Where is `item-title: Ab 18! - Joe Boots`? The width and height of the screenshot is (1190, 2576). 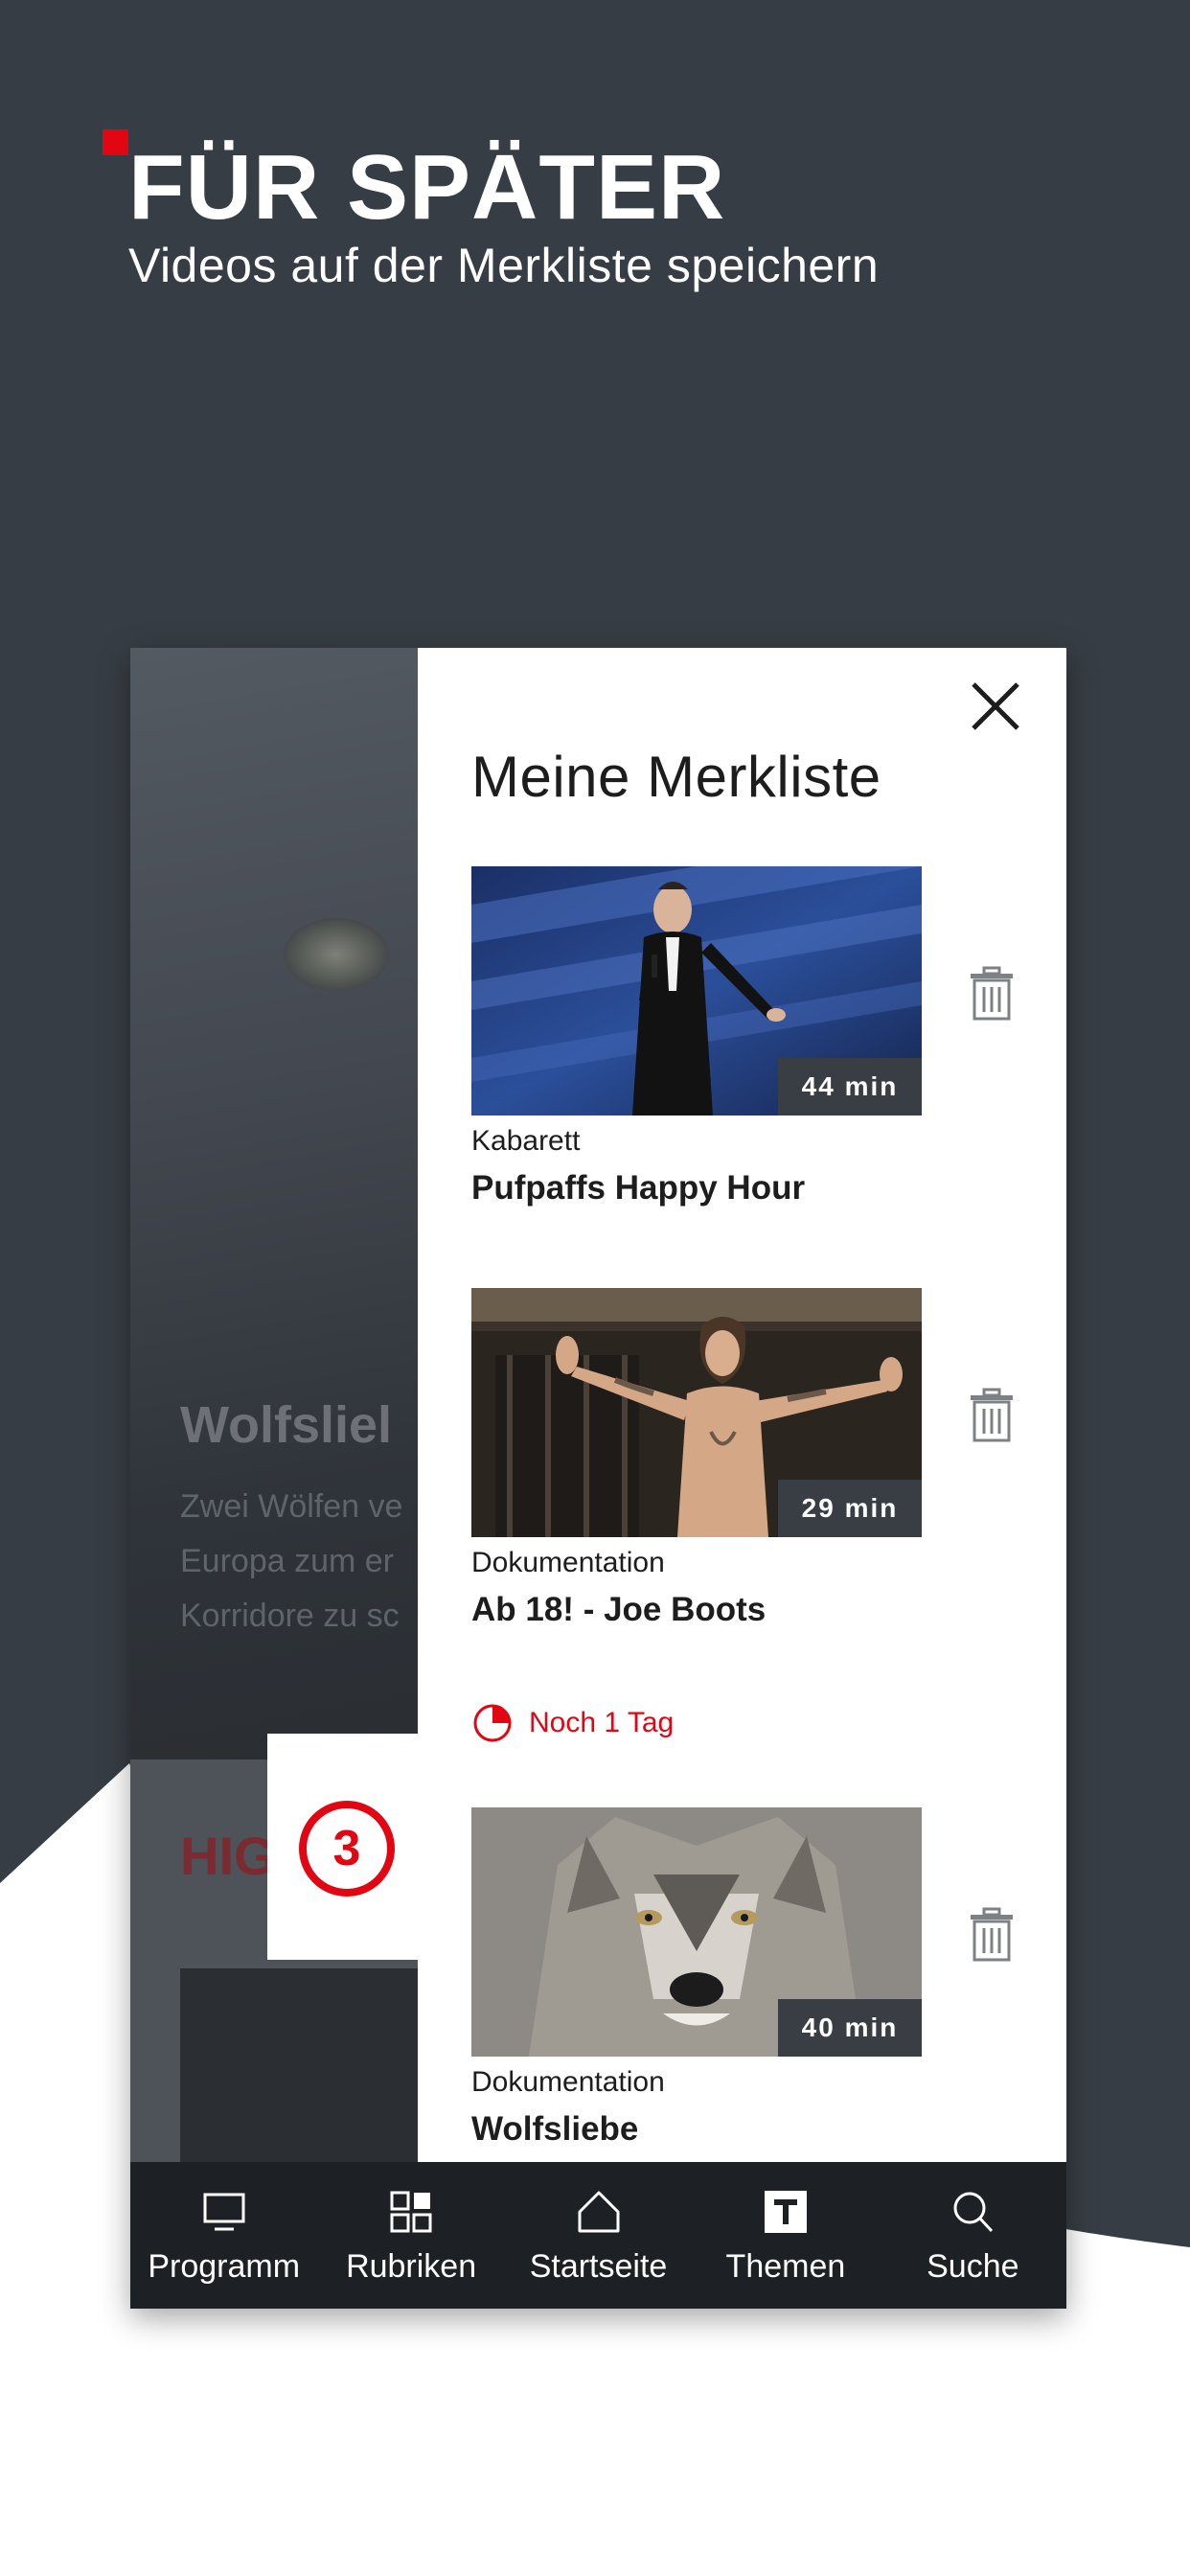
item-title: Ab 18! - Joe Boots is located at coordinates (619, 1610).